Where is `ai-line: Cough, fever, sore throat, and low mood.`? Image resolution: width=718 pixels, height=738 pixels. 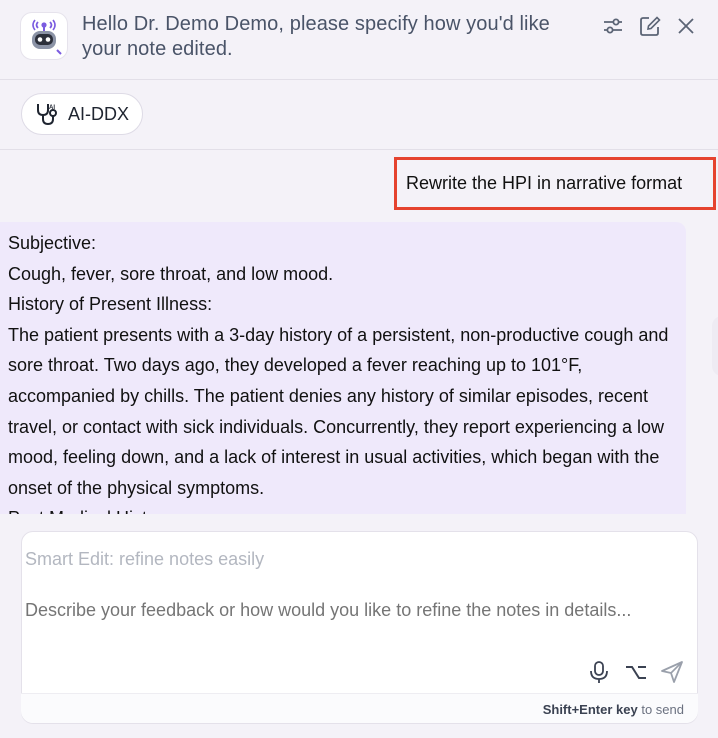
ai-line: Cough, fever, sore throat, and low mood. is located at coordinates (171, 273).